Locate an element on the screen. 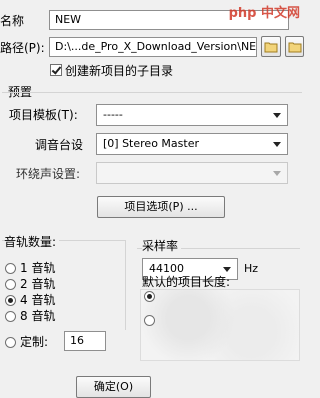 Image resolution: width=320 pixels, height=398 pixels. create-subdir-checkbox is located at coordinates (56, 70).